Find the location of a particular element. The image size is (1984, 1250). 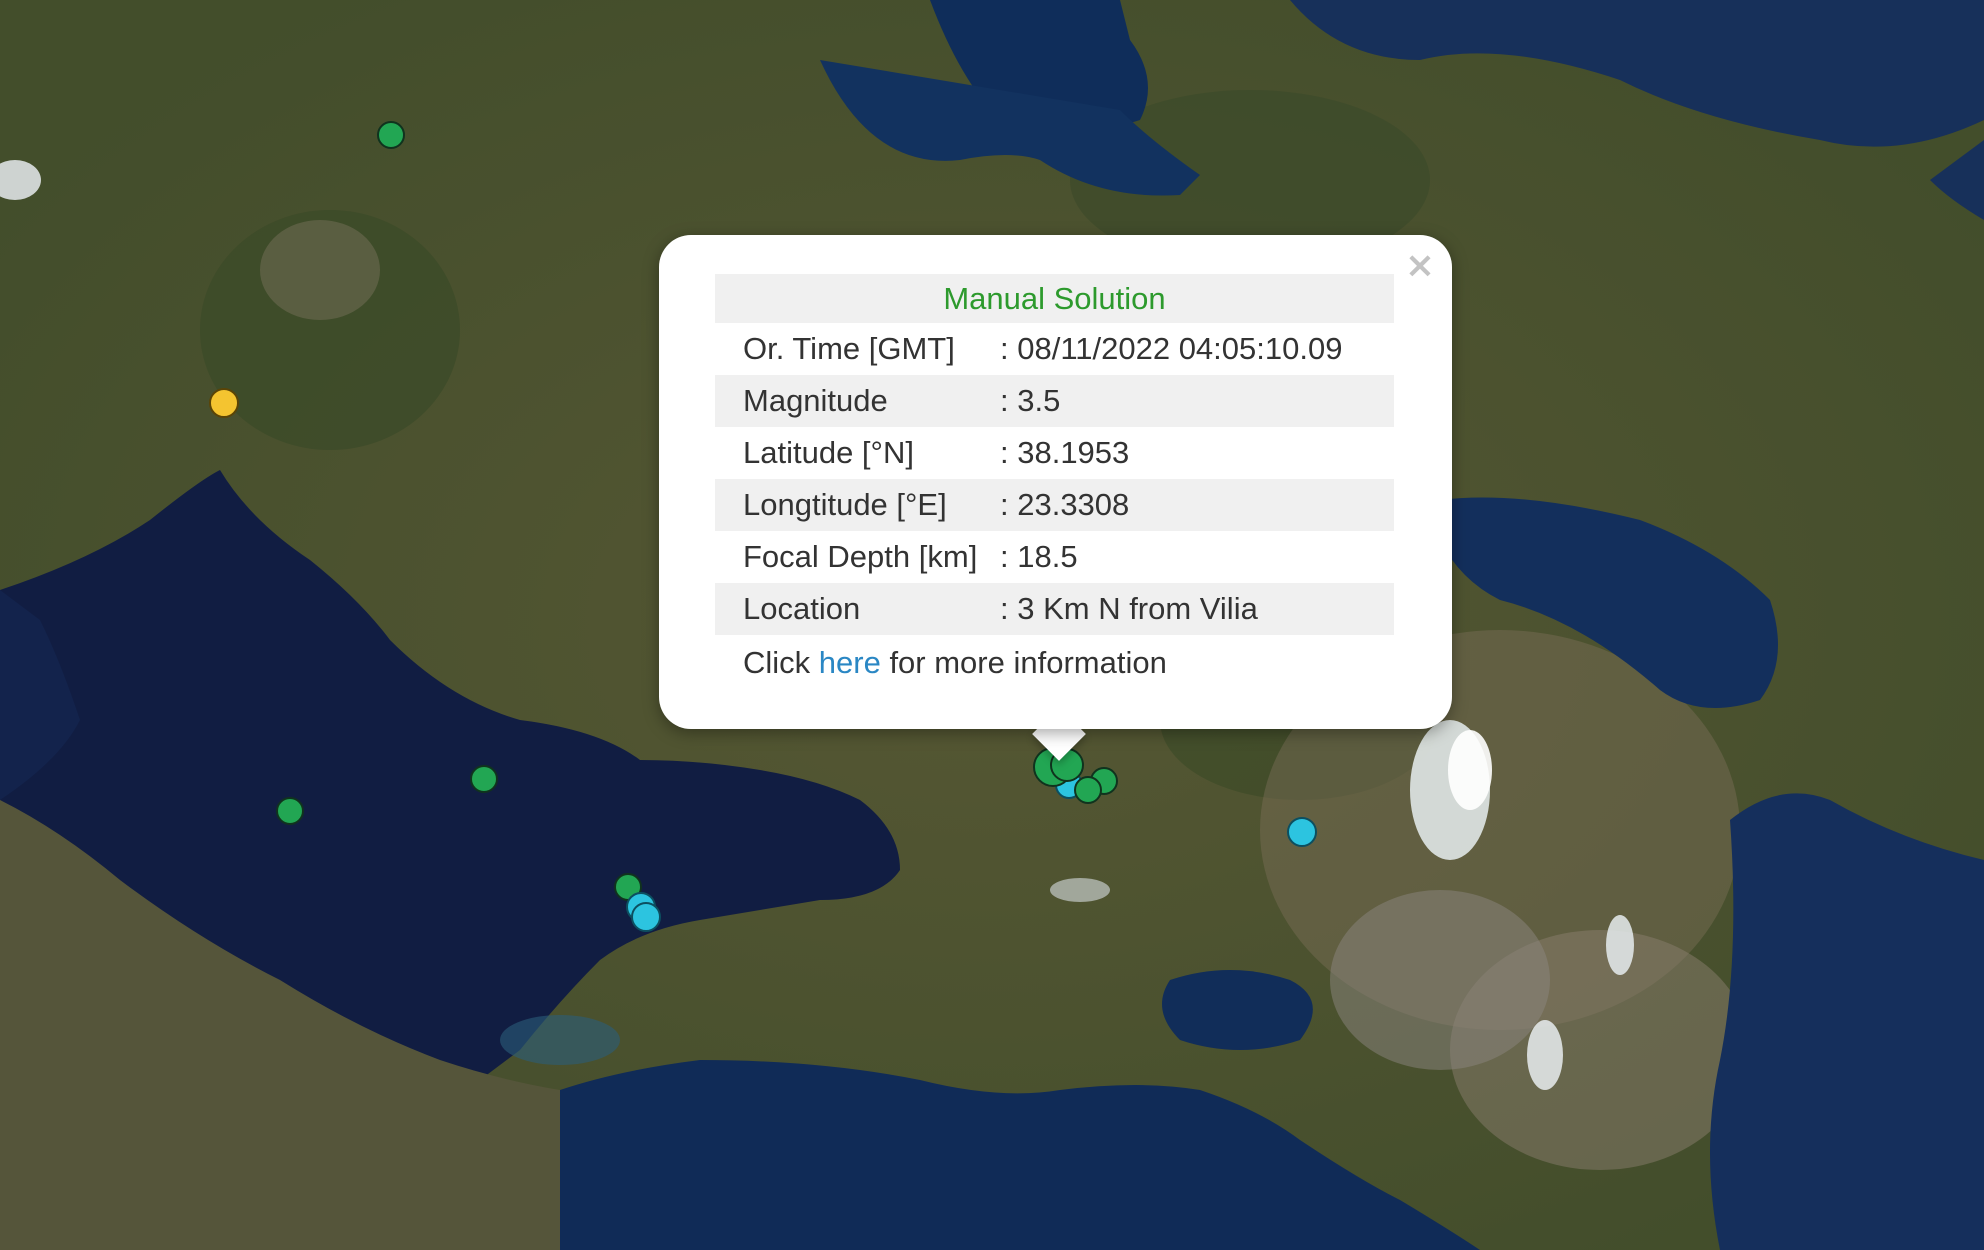

info-row: Location : 3 Km N from Vilia is located at coordinates (1054, 609).